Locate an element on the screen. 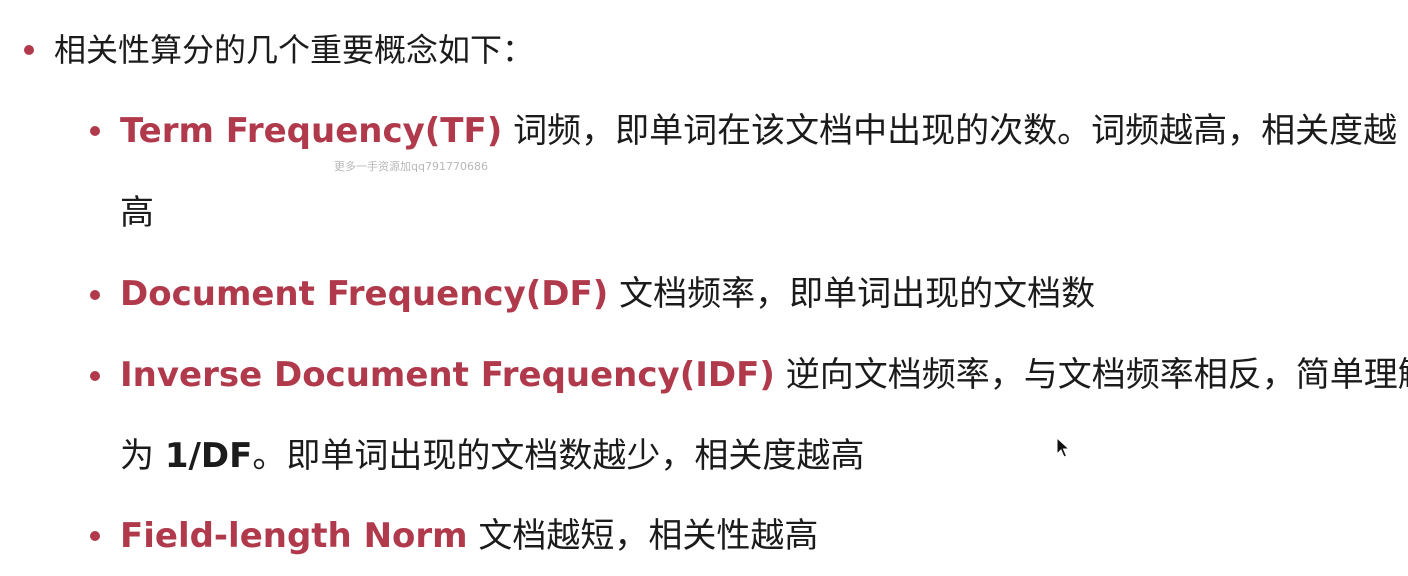 The height and width of the screenshot is (576, 1408). list-item-idf-continuation: 为 1/DF。即单词出现的文档数越少，相关度越高 is located at coordinates (492, 456).